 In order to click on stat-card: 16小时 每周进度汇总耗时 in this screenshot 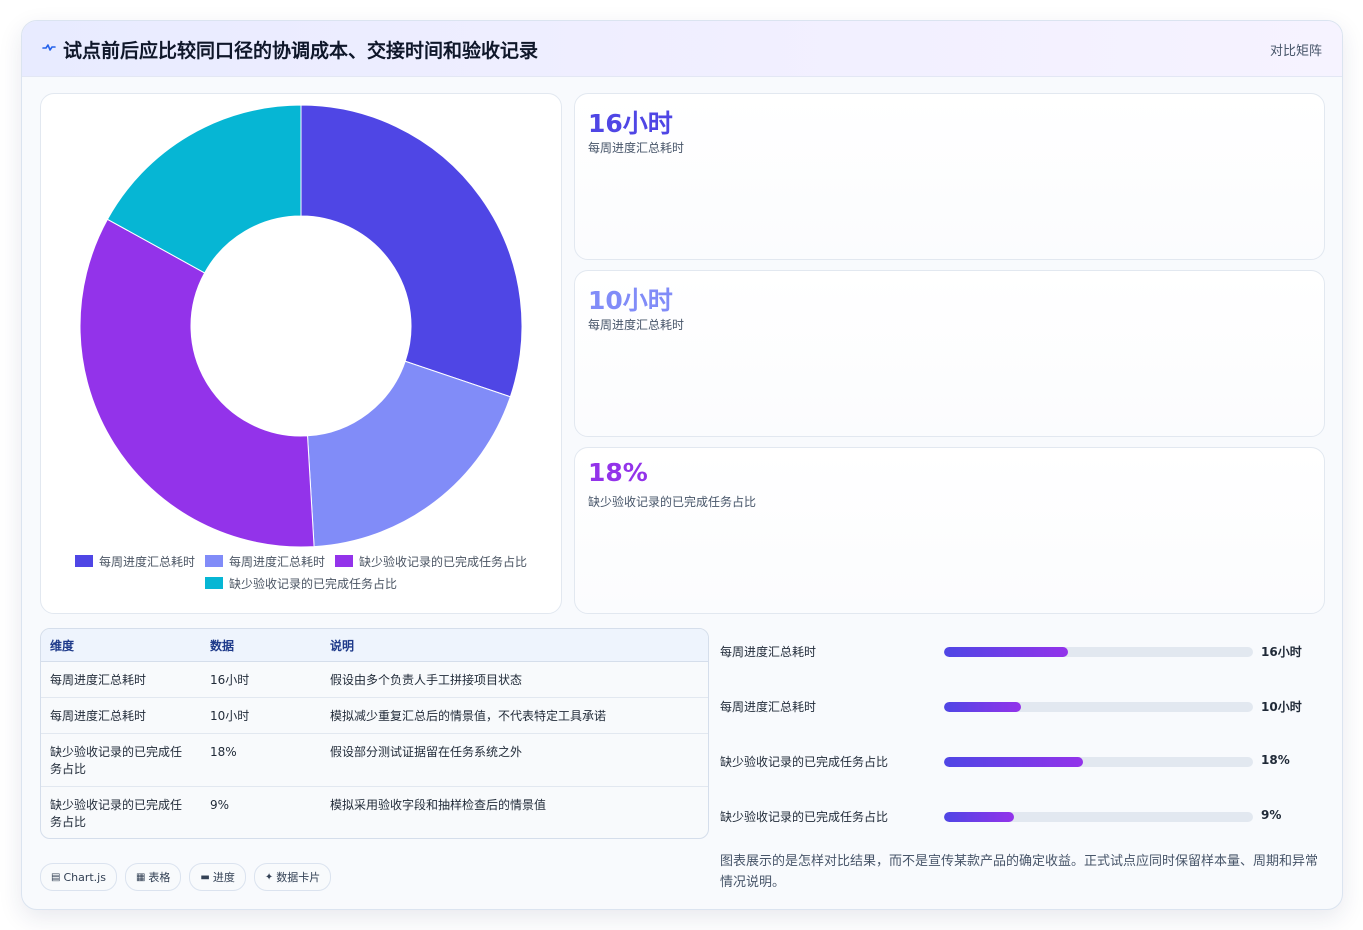, I will do `click(949, 176)`.